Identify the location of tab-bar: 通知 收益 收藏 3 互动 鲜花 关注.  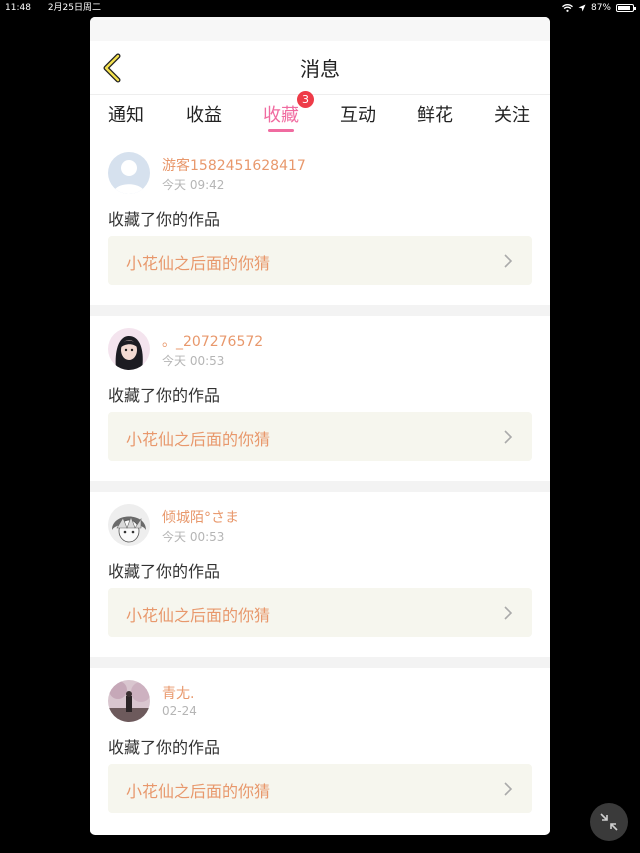
(320, 113).